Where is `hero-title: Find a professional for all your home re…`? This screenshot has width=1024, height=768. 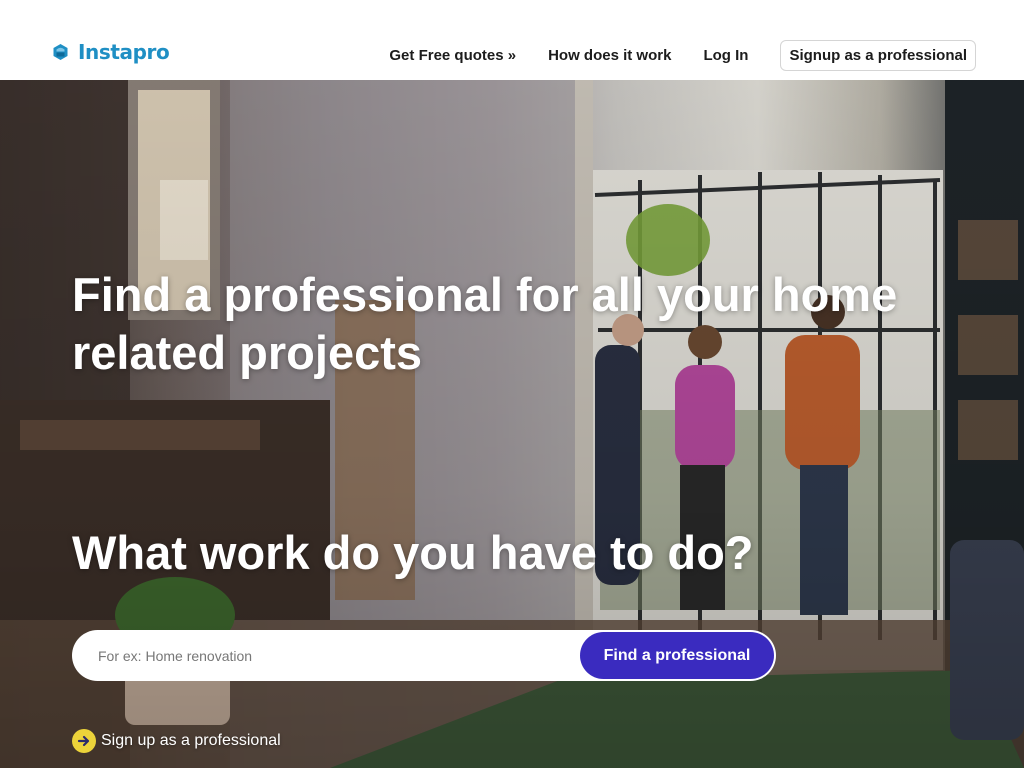
hero-title: Find a professional for all your home re… is located at coordinates (485, 323).